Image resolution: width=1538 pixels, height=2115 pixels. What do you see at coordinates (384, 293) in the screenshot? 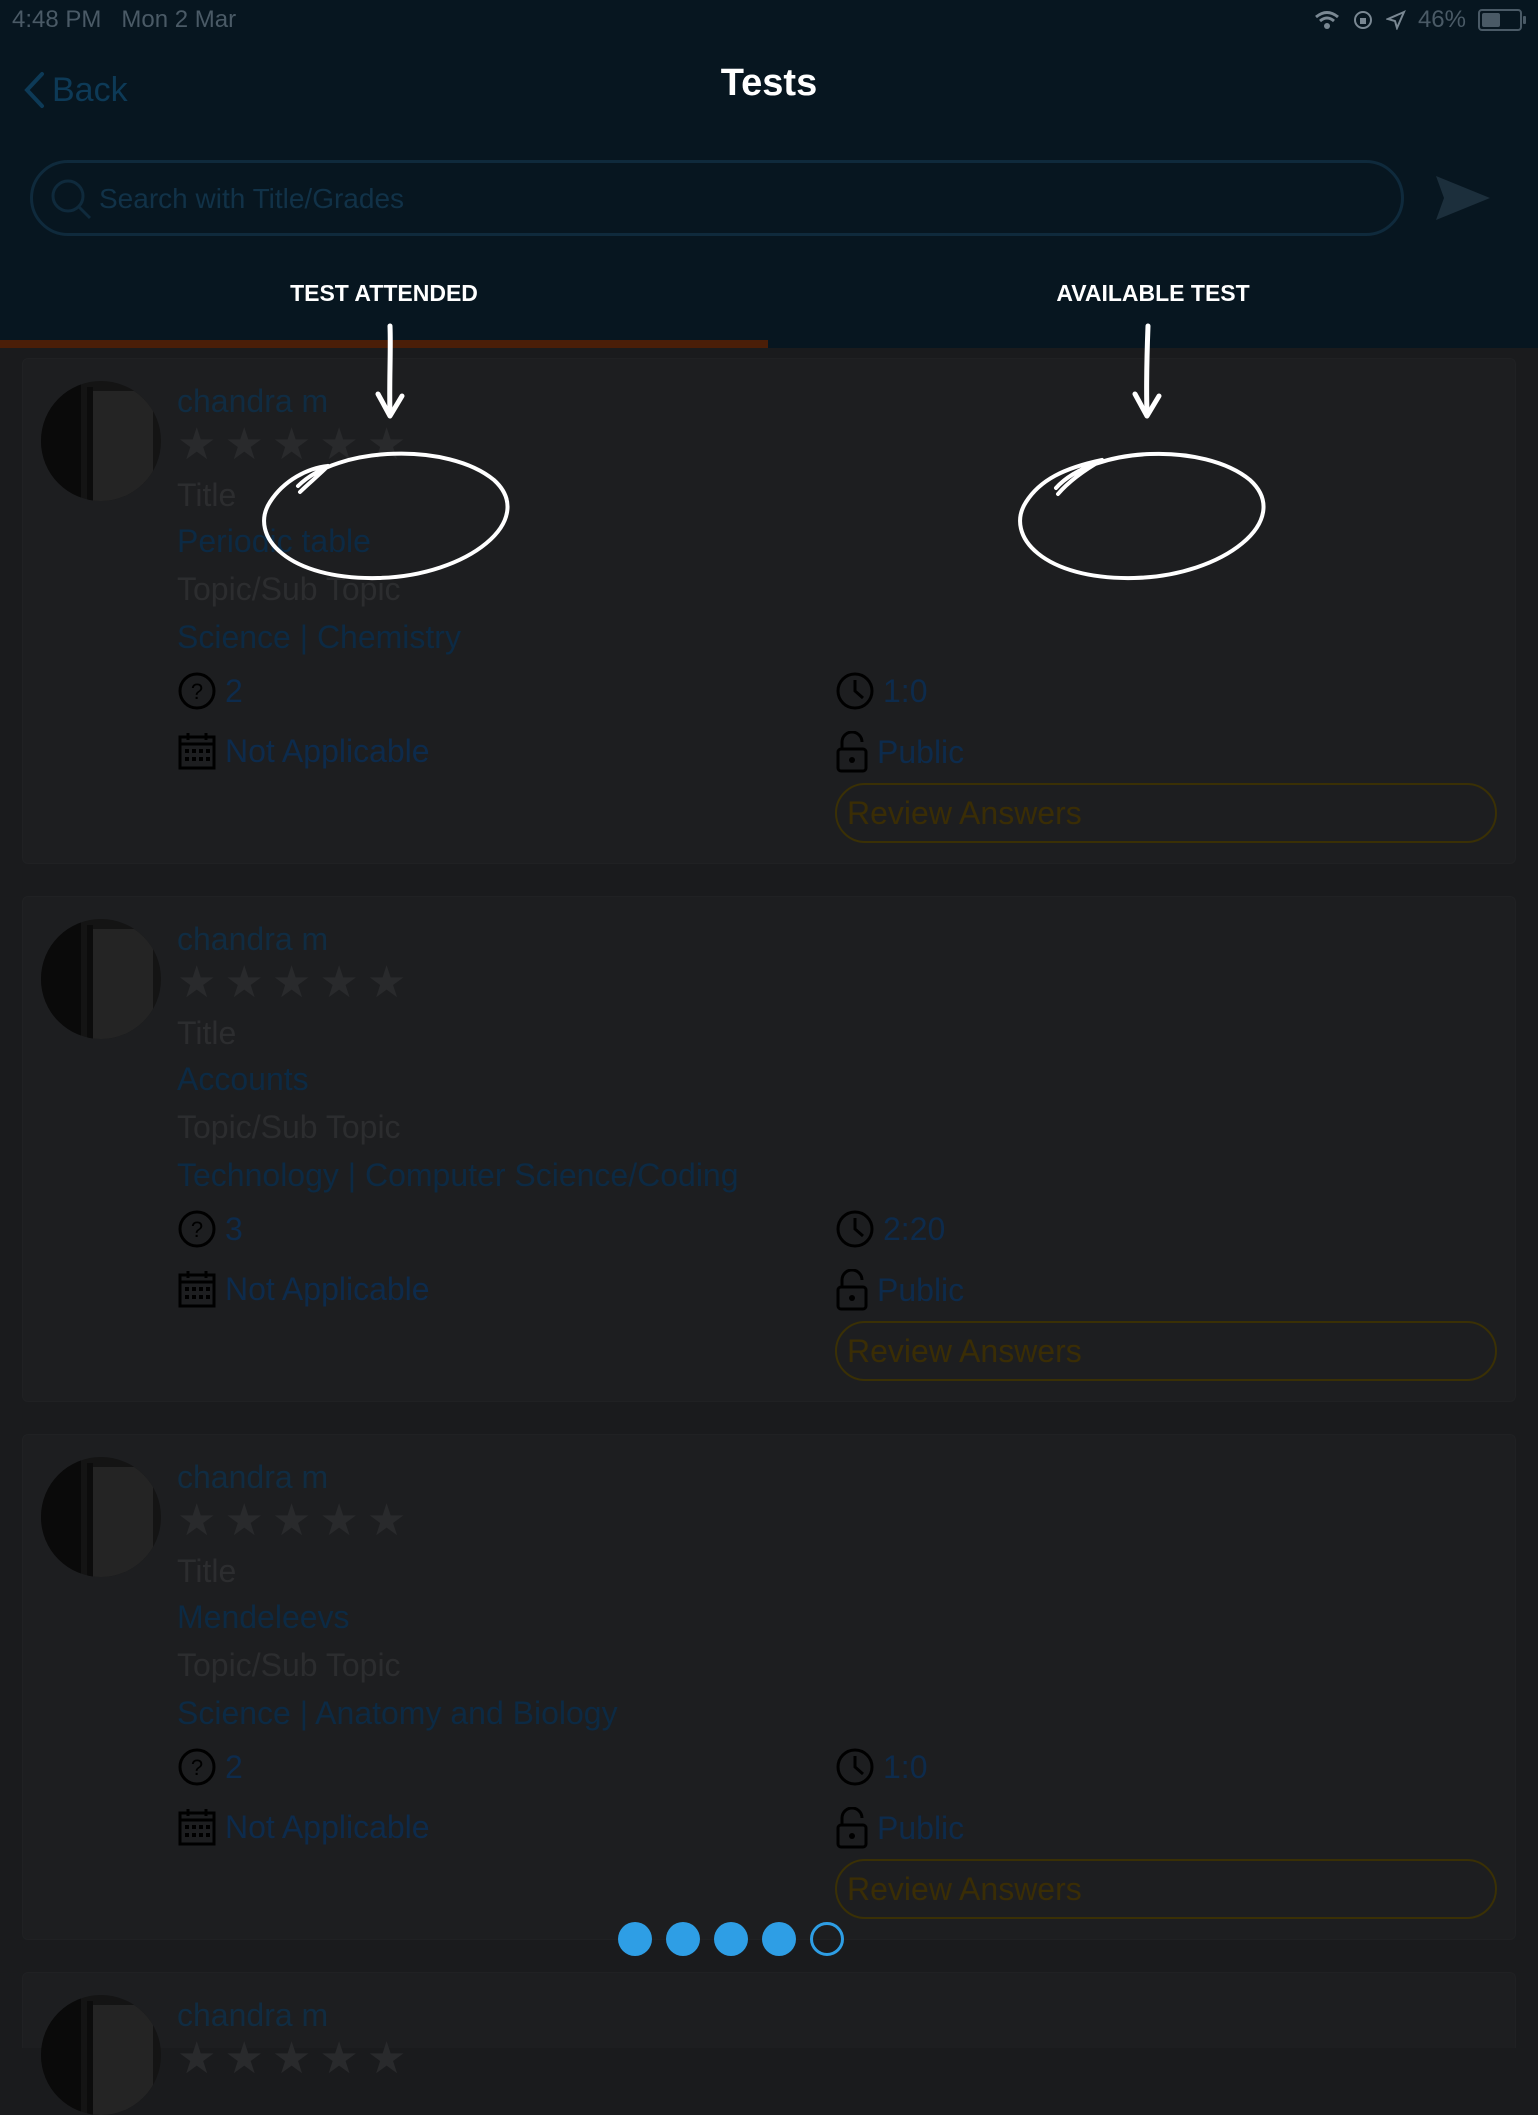
I see `tab-test-attended: TEST ATTENDED` at bounding box center [384, 293].